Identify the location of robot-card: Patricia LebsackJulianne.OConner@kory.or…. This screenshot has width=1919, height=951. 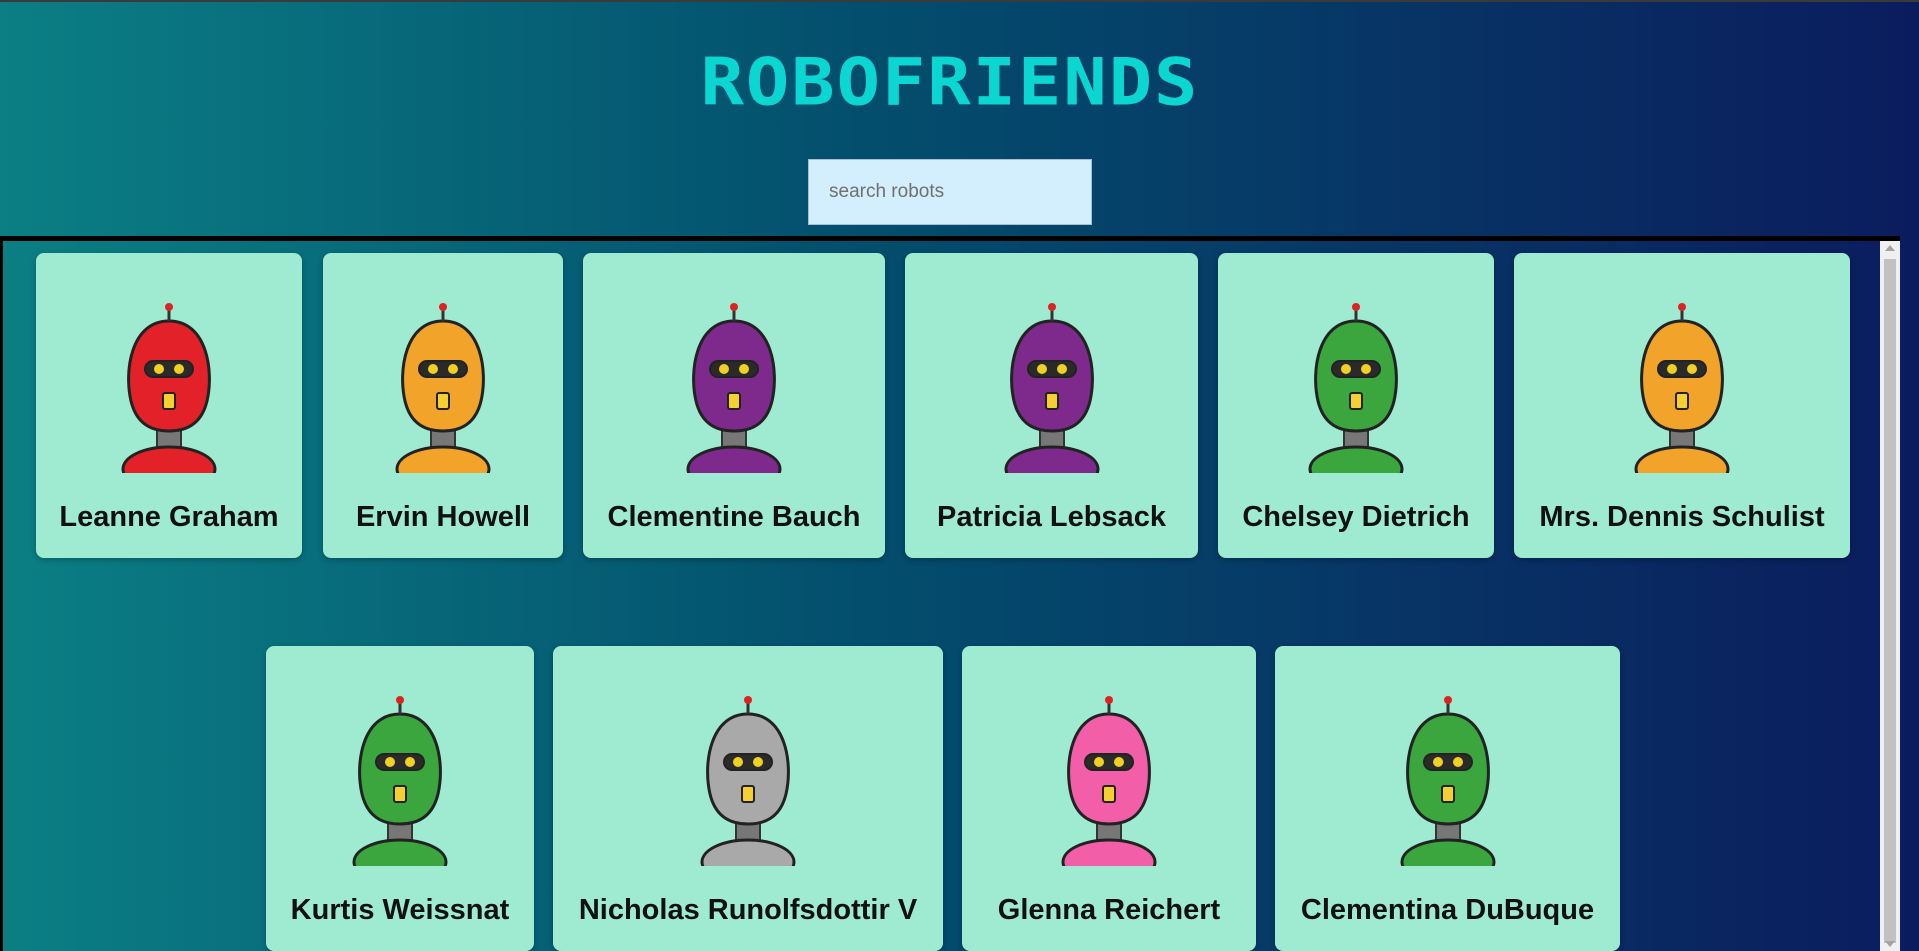
(1051, 405).